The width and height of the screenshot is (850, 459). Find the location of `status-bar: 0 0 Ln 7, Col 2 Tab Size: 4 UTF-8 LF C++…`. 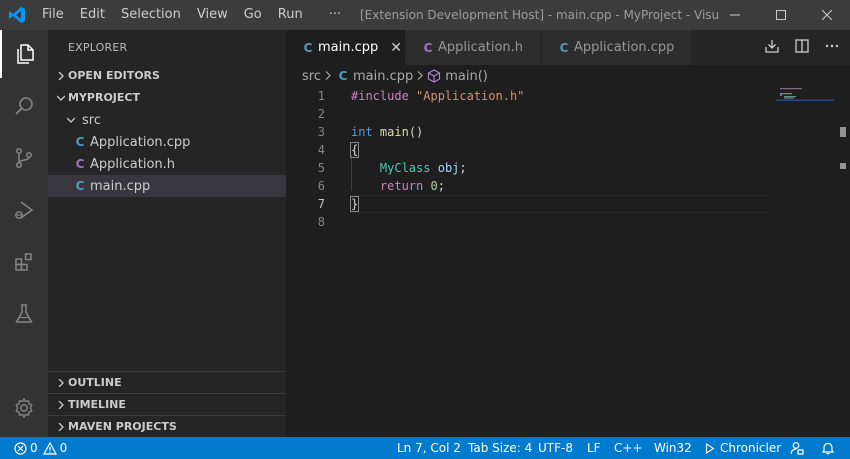

status-bar: 0 0 Ln 7, Col 2 Tab Size: 4 UTF-8 LF C++… is located at coordinates (425, 448).